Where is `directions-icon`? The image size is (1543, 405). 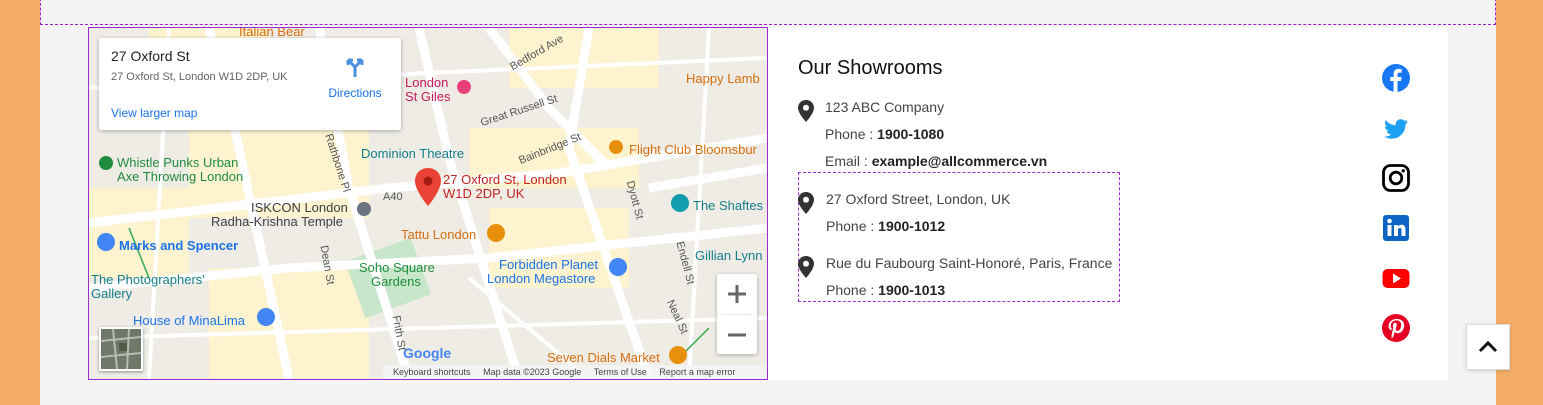 directions-icon is located at coordinates (355, 67).